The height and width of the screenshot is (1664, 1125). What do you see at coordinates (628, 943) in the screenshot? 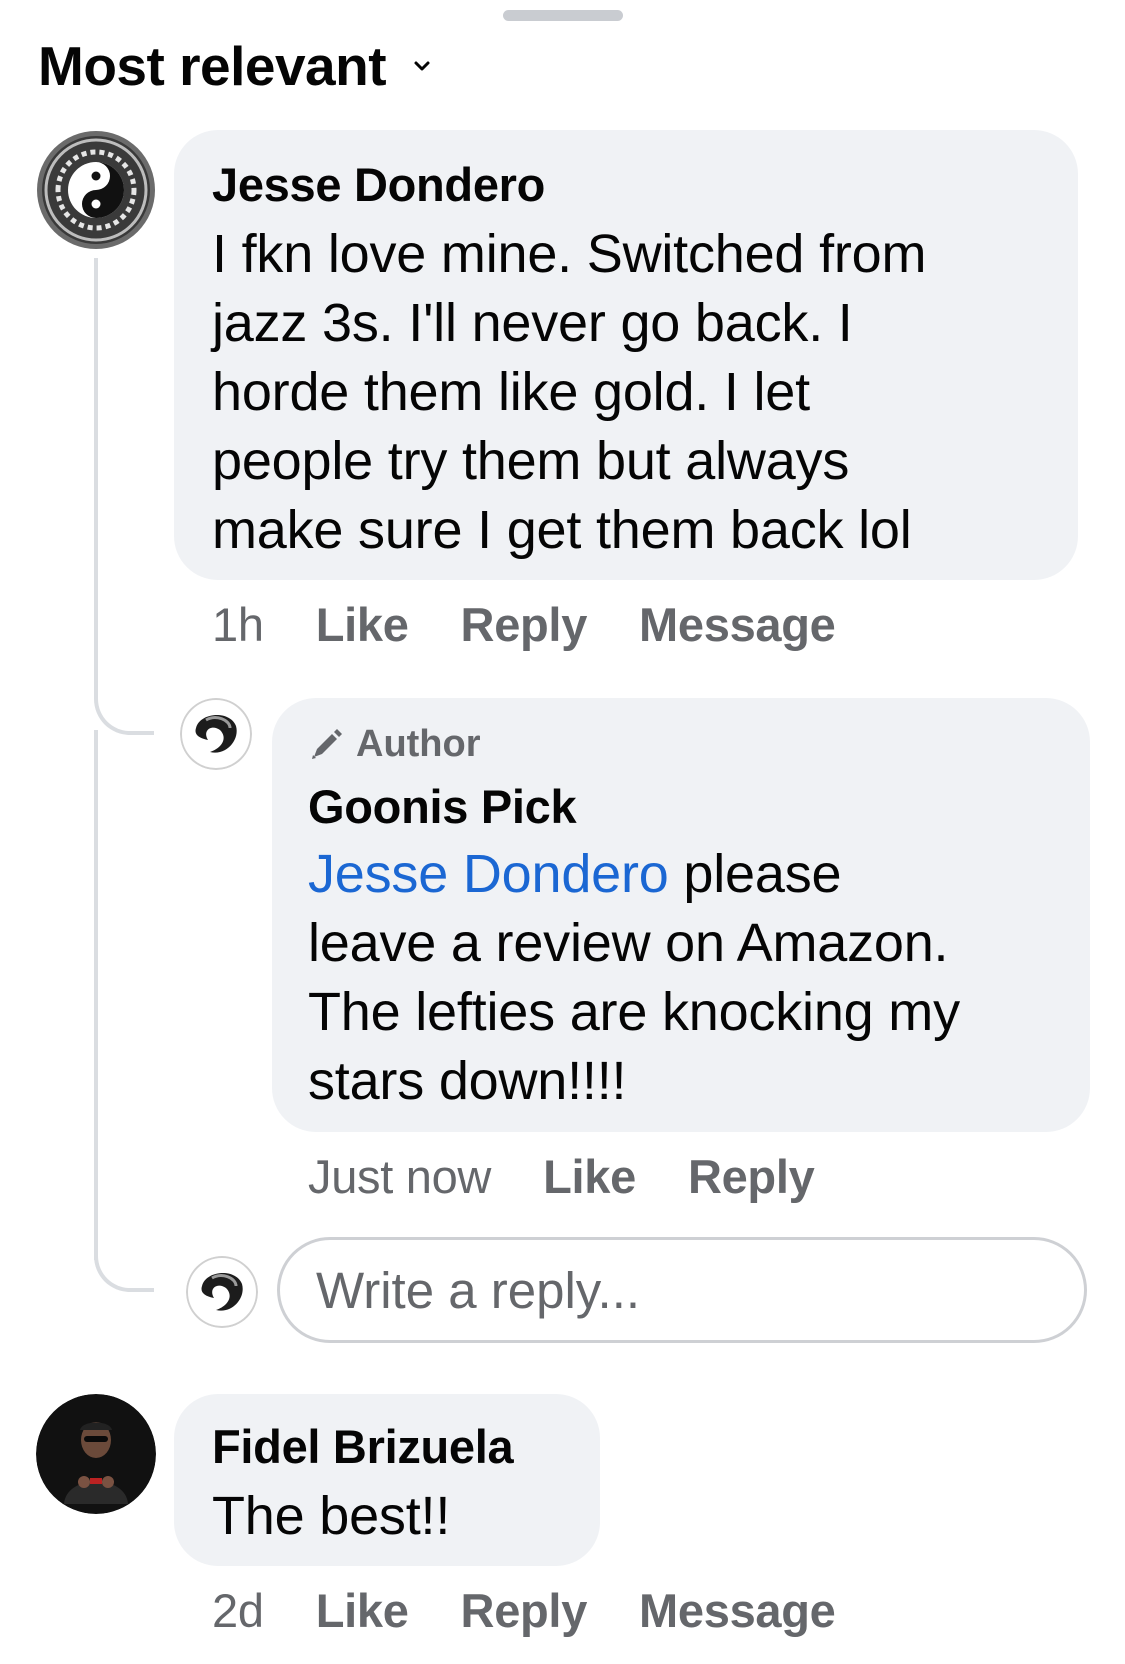
I see `reply-text-line: leave a review on Amazon.` at bounding box center [628, 943].